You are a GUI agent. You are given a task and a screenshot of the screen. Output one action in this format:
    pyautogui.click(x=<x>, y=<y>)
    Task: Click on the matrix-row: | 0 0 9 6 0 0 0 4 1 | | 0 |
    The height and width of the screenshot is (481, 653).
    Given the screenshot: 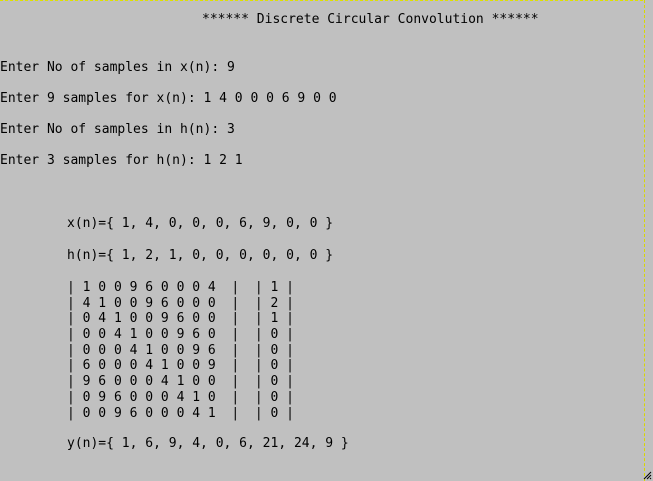 What is the action you would take?
    pyautogui.click(x=180, y=413)
    